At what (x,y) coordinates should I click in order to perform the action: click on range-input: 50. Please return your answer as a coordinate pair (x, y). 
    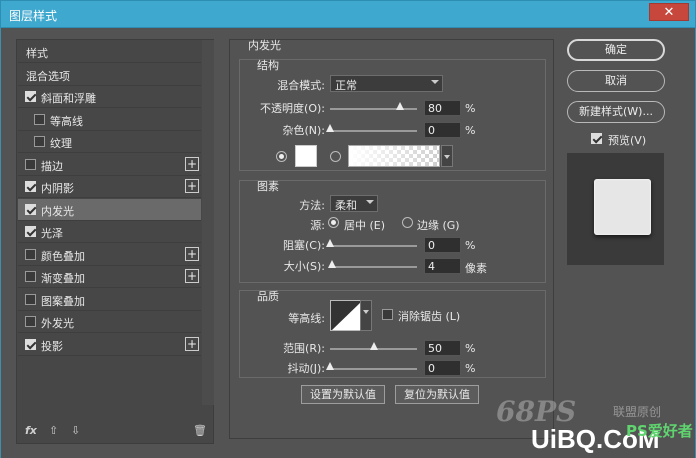
    Looking at the image, I should click on (442, 348).